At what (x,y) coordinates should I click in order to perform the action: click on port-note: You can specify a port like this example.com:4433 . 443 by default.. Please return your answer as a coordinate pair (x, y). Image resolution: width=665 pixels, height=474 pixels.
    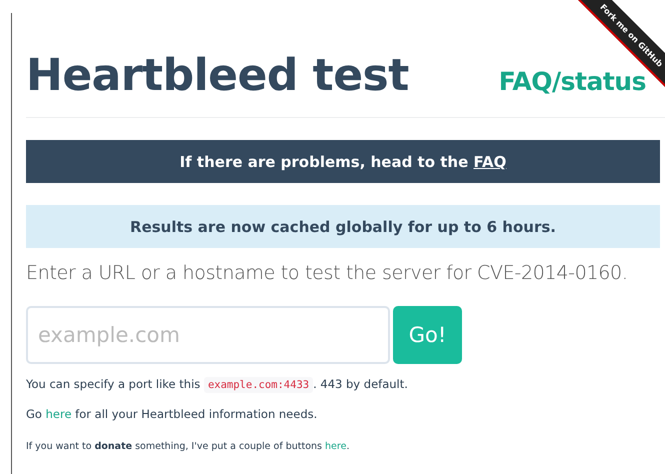
    Looking at the image, I should click on (217, 384).